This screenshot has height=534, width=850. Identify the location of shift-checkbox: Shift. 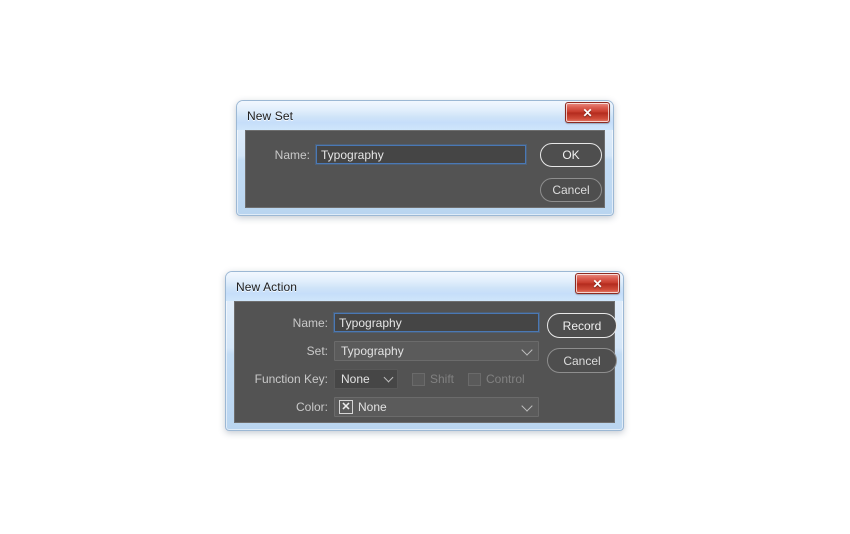
(433, 379).